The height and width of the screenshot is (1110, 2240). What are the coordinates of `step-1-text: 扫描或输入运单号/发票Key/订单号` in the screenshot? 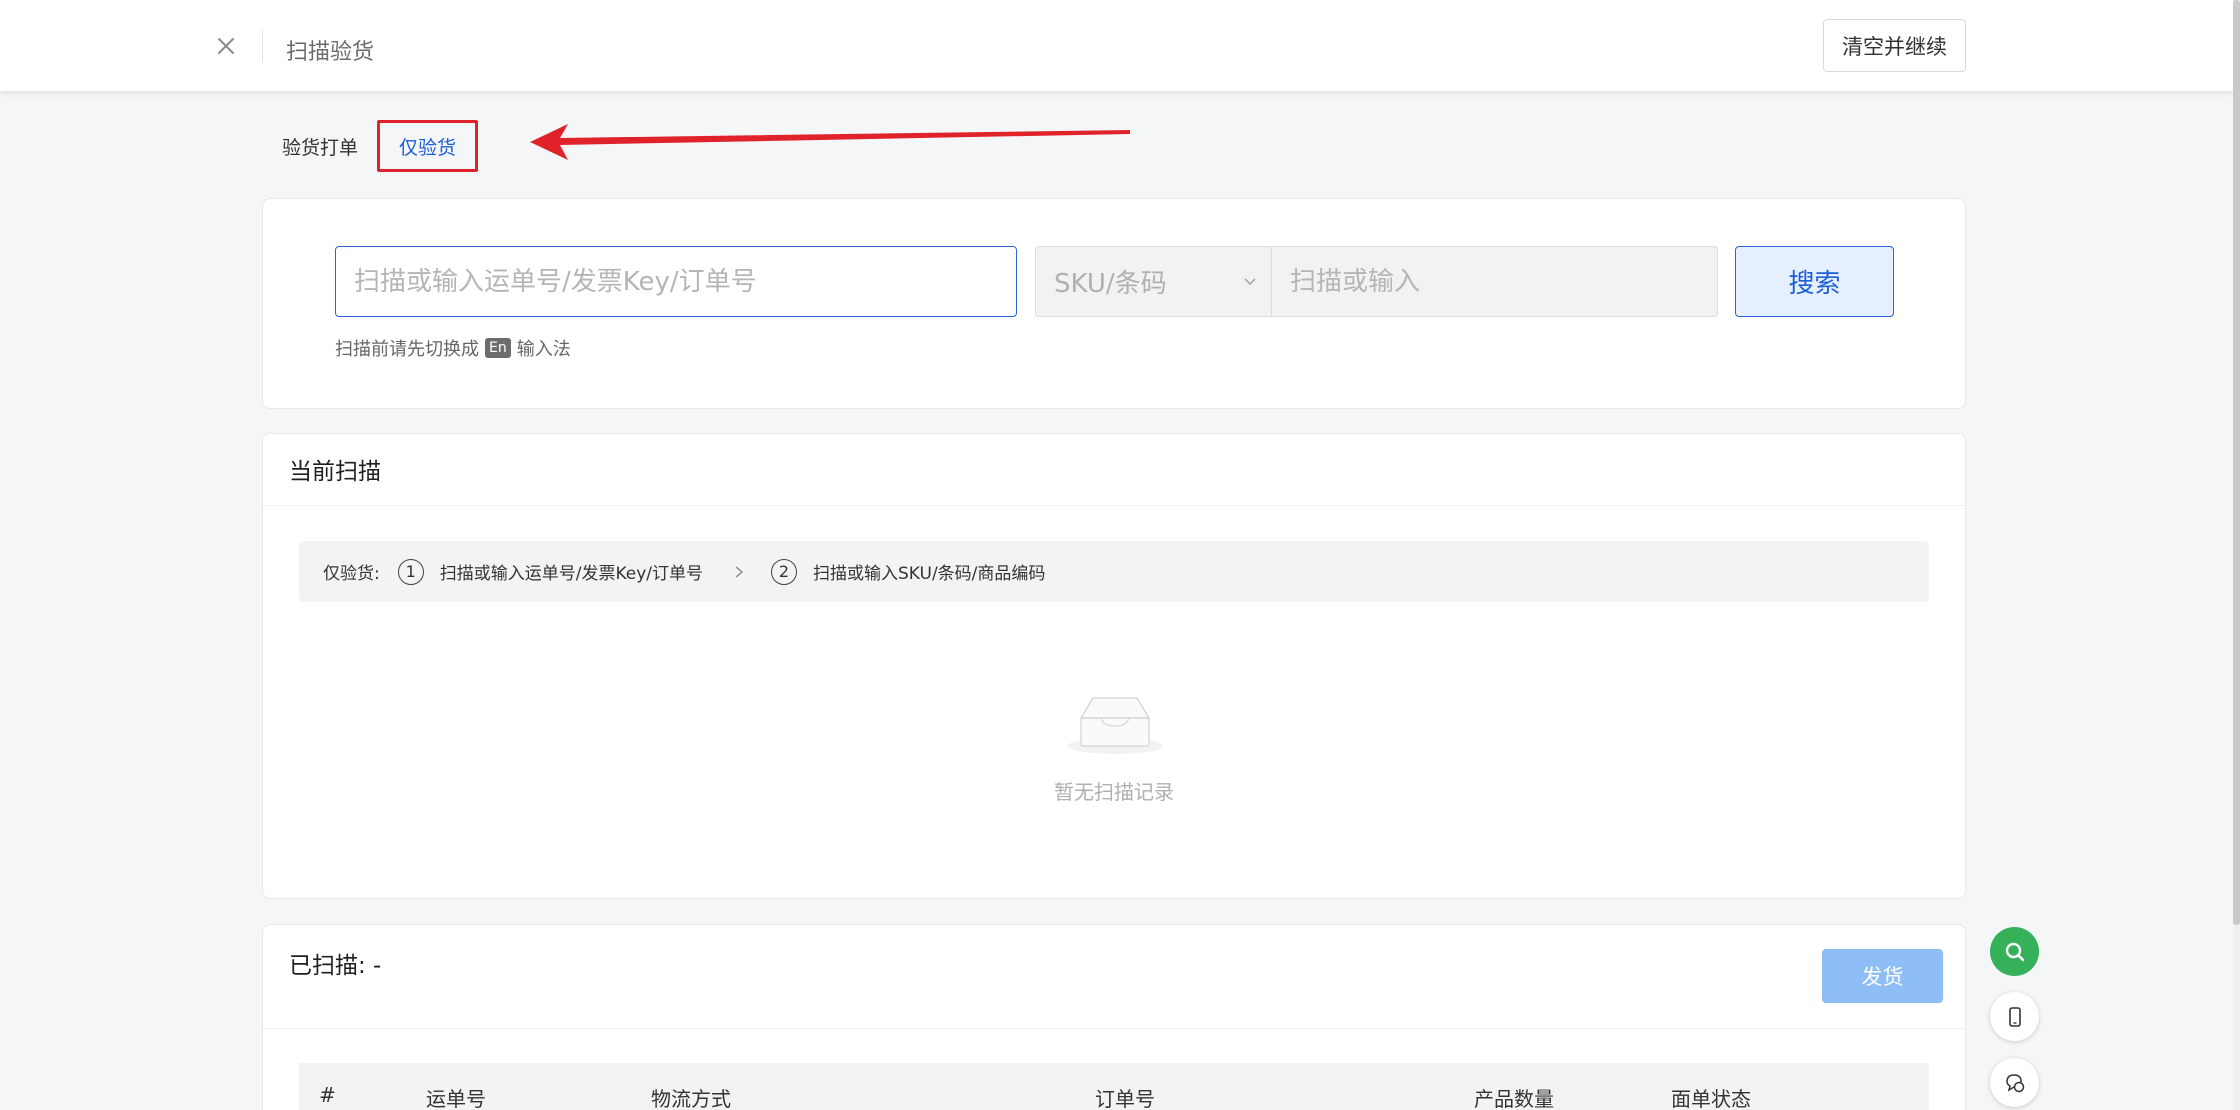 It's located at (571, 574).